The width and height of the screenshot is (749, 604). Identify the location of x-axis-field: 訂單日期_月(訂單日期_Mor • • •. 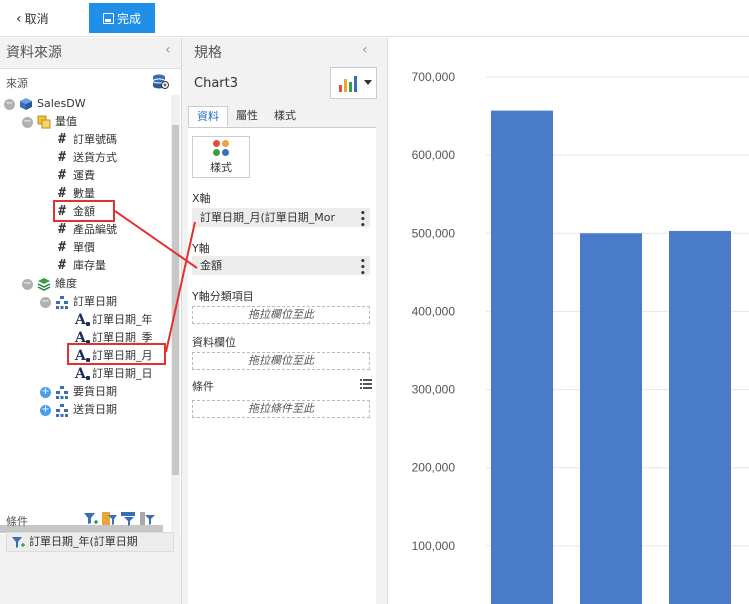
(281, 217).